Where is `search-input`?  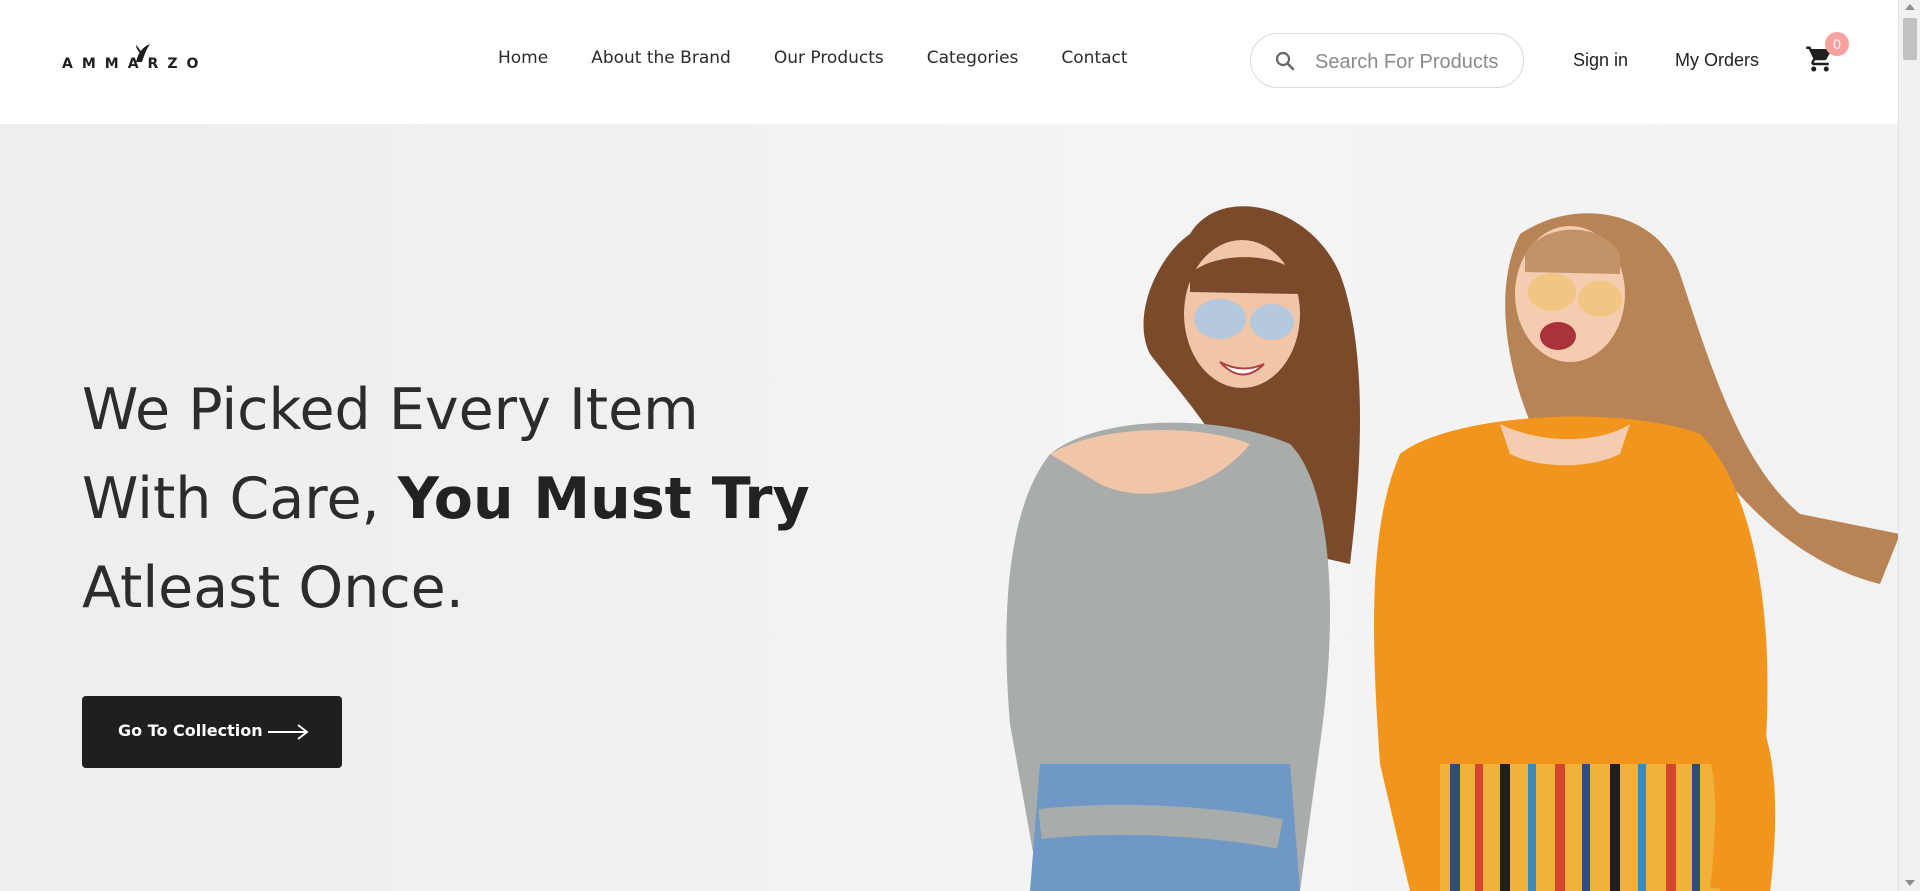 search-input is located at coordinates (1415, 62).